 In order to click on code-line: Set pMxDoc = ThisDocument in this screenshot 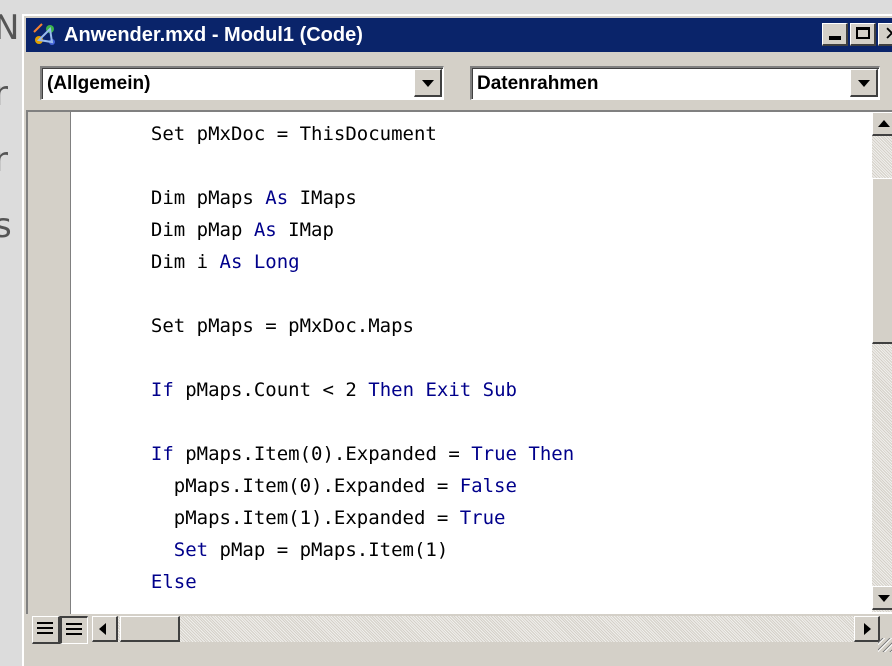, I will do `click(351, 134)`.